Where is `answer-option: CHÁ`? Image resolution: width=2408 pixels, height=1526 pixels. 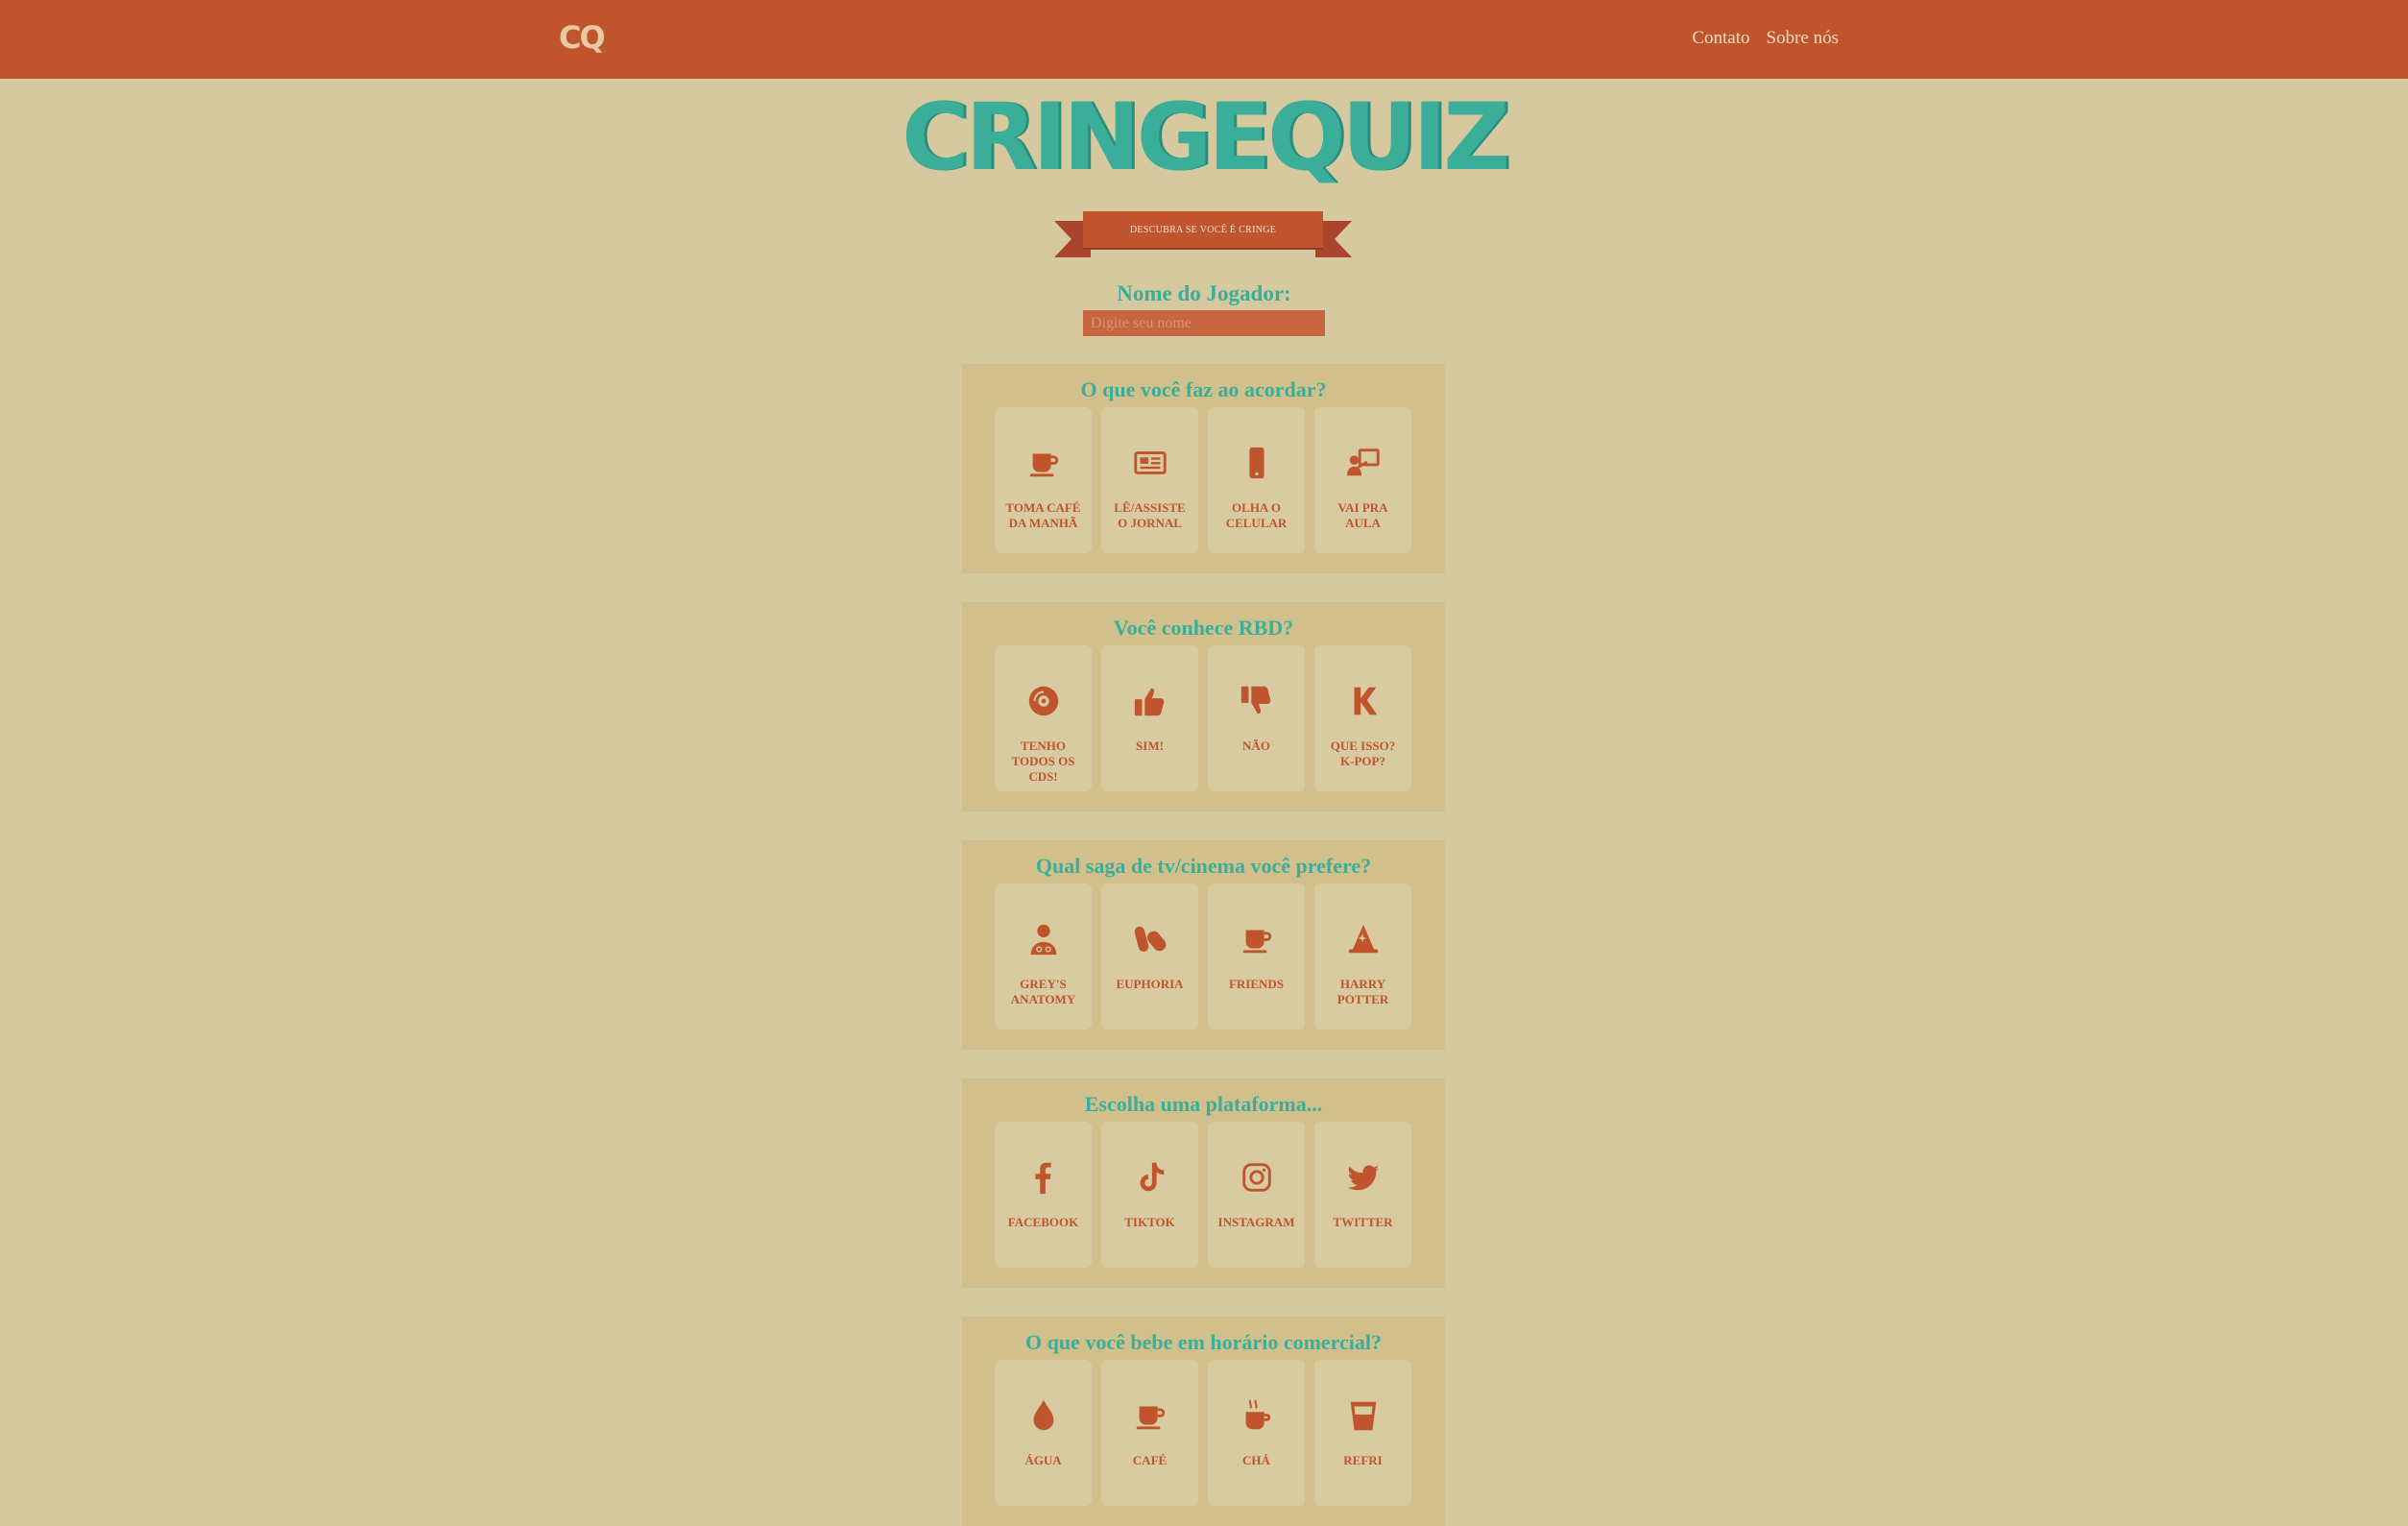 answer-option: CHÁ is located at coordinates (1257, 1433).